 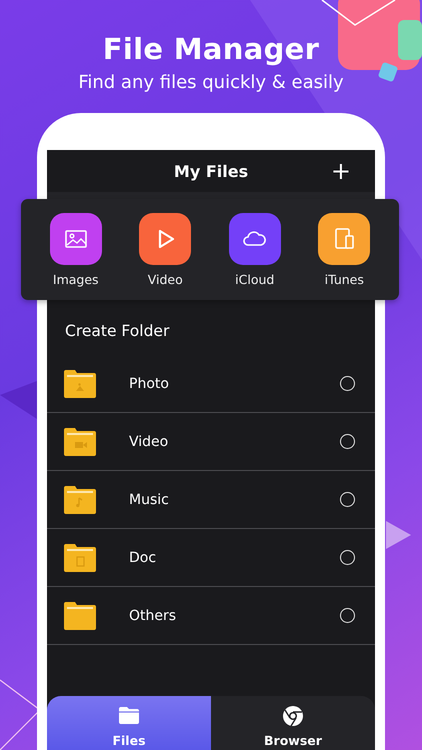 What do you see at coordinates (211, 384) in the screenshot?
I see `folder-row: Photo` at bounding box center [211, 384].